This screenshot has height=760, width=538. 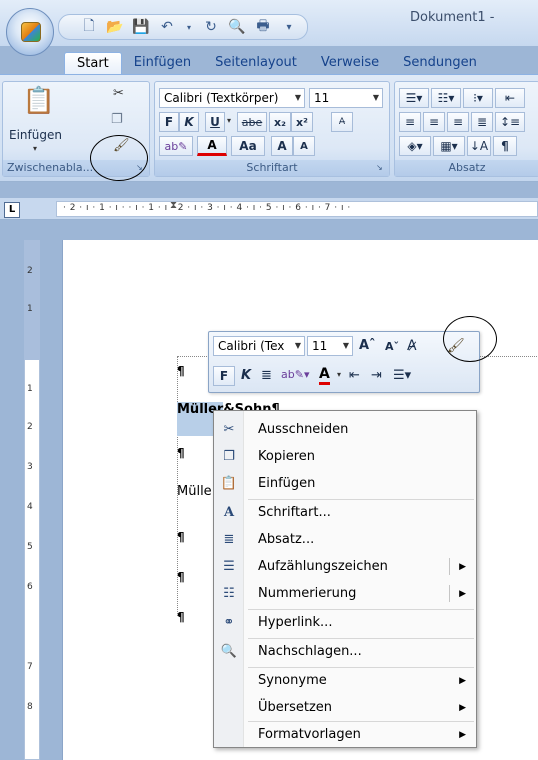 I want to click on justify-icon: ≣, so click(x=482, y=122).